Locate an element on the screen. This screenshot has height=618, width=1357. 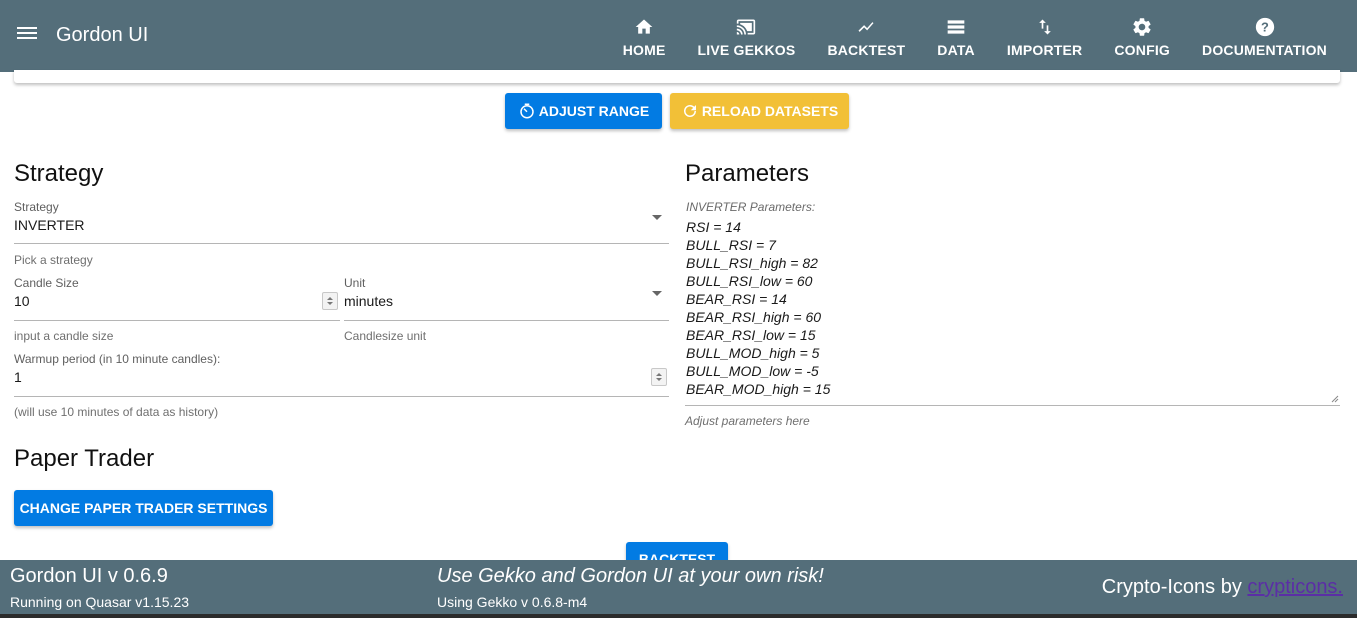
strategy-heading: Strategy is located at coordinates (59, 173).